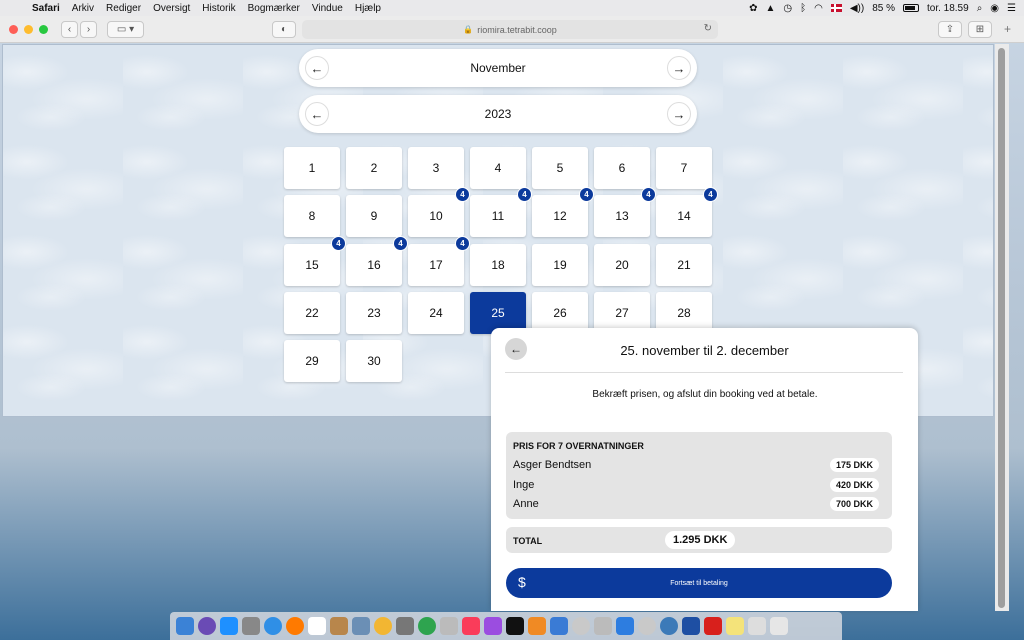 The height and width of the screenshot is (640, 1024). Describe the element at coordinates (948, 8) in the screenshot. I see `clock: tor. 18.59` at that location.